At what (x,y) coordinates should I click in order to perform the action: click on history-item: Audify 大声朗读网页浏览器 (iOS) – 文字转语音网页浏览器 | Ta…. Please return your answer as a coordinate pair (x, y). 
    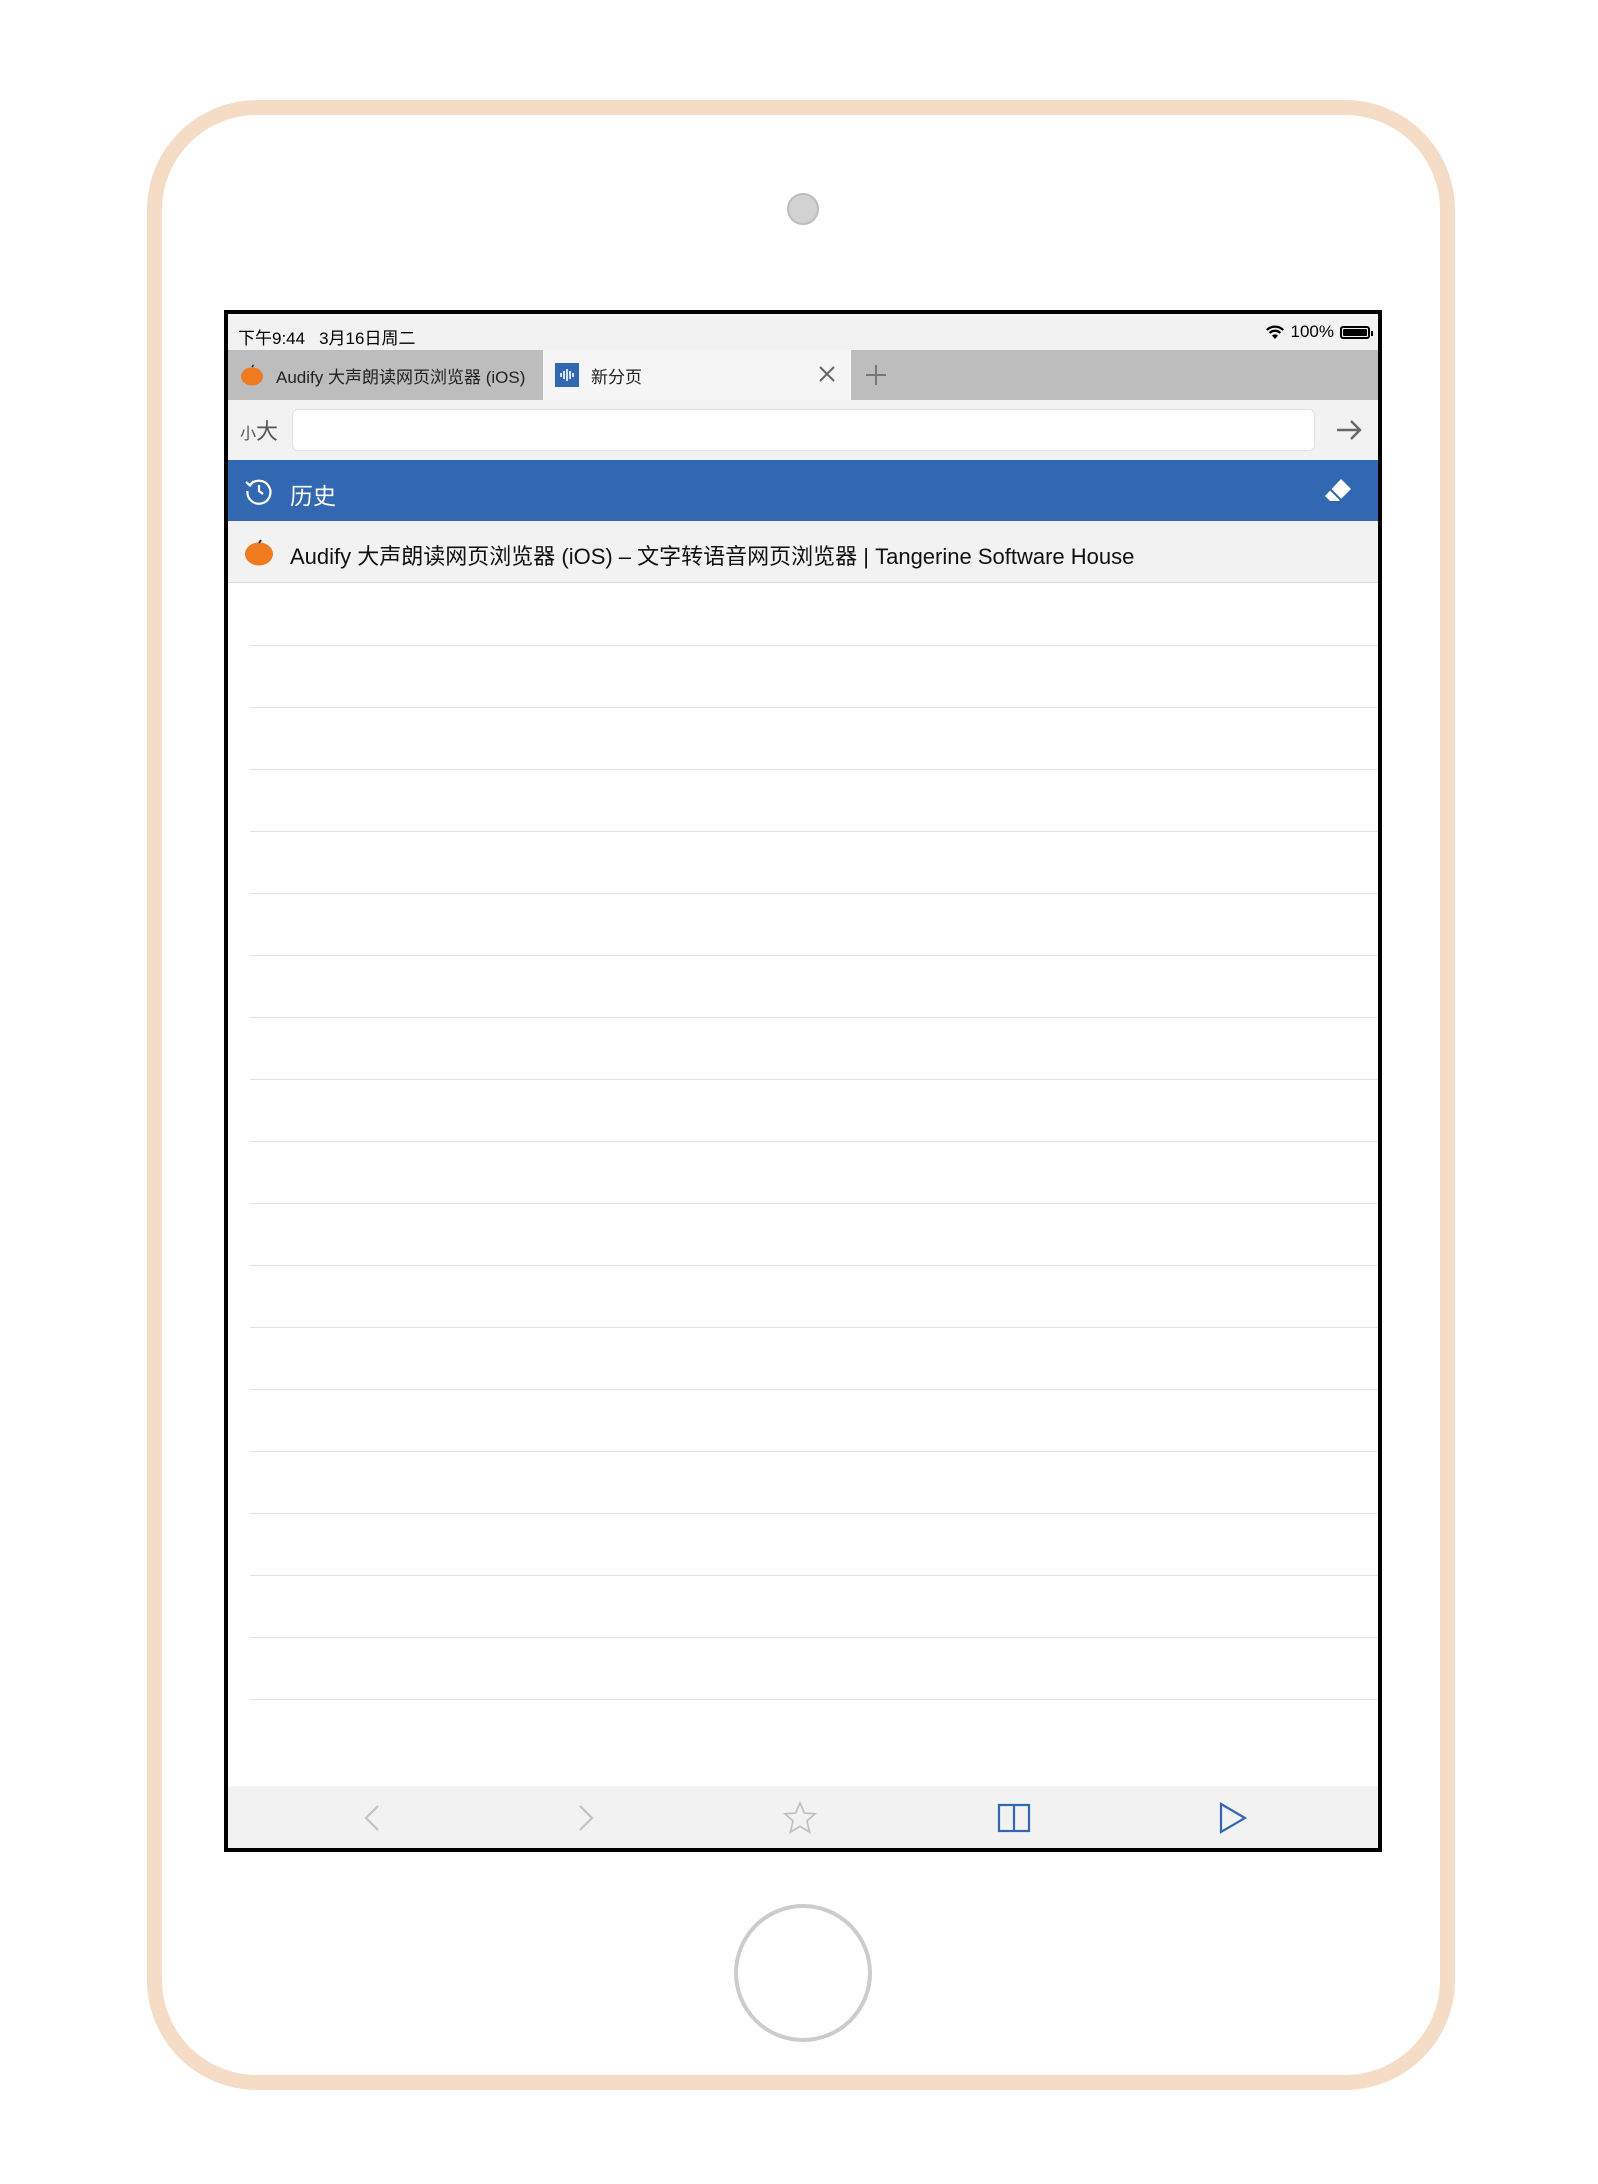
    Looking at the image, I should click on (803, 552).